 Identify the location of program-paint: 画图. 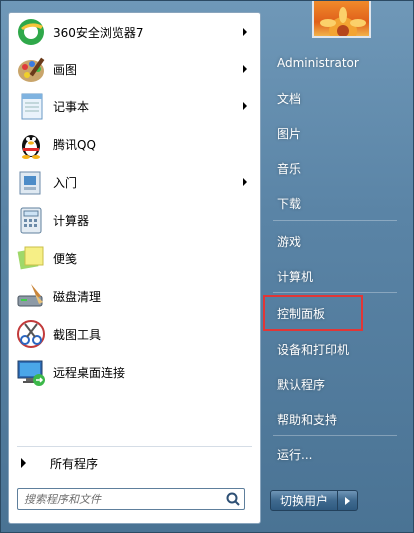
(135, 69).